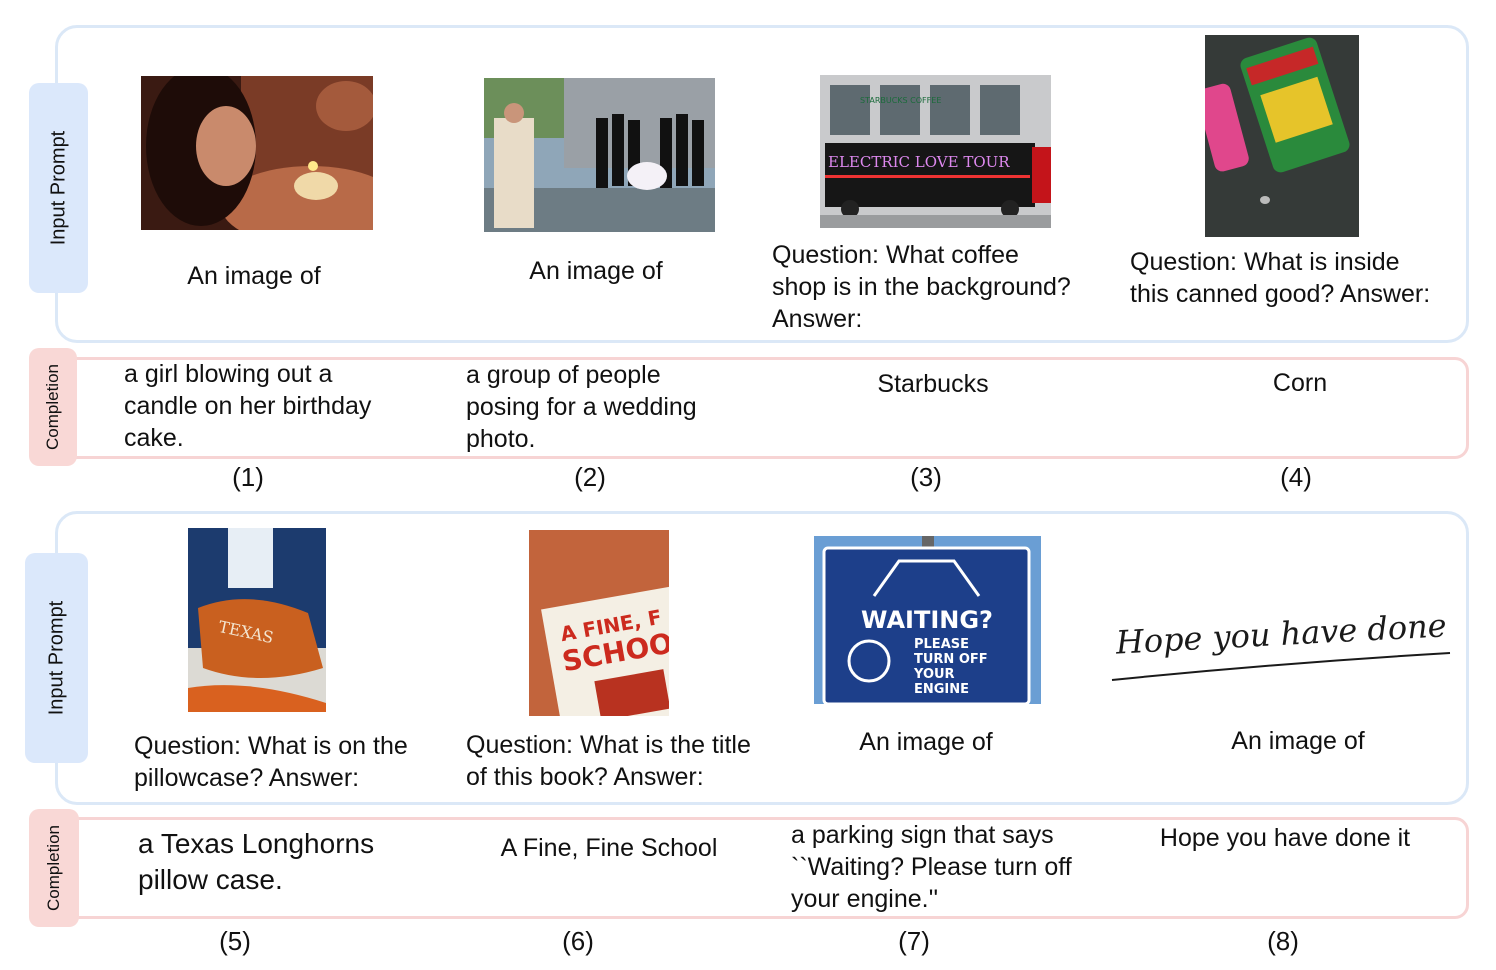 This screenshot has height=970, width=1496. Describe the element at coordinates (609, 848) in the screenshot. I see `completion-text-6: A Fine, Fine School` at that location.